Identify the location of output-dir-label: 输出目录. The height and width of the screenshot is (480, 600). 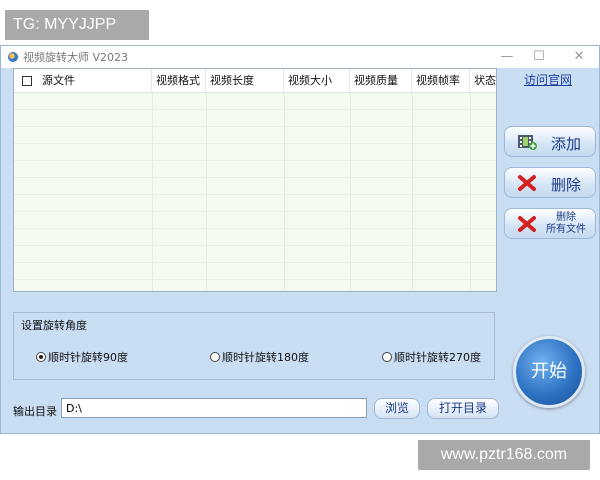
(35, 411).